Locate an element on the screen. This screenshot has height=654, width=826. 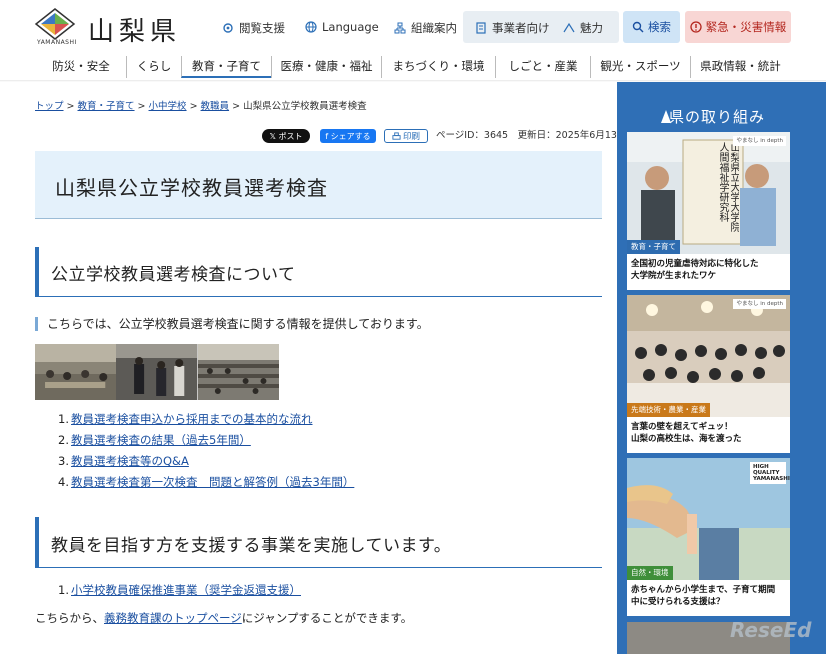
logo-caption: YAMANASHI is located at coordinates (57, 42).